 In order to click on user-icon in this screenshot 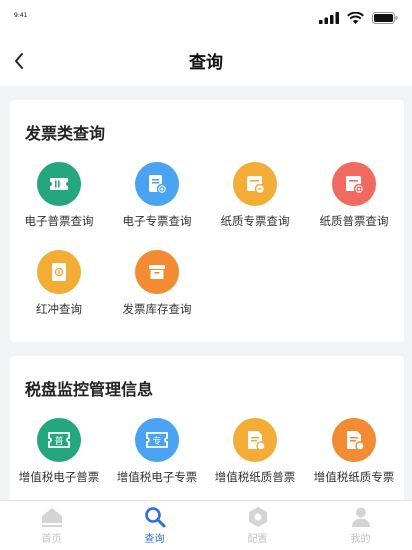, I will do `click(360, 517)`.